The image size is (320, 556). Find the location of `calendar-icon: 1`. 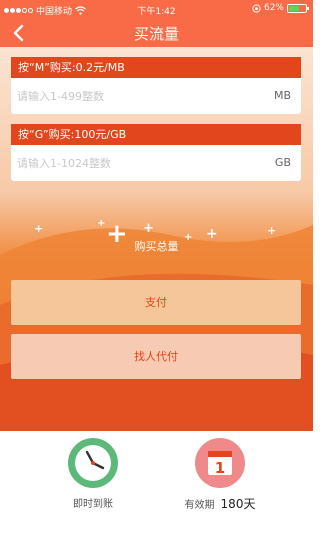

calendar-icon: 1 is located at coordinates (220, 463).